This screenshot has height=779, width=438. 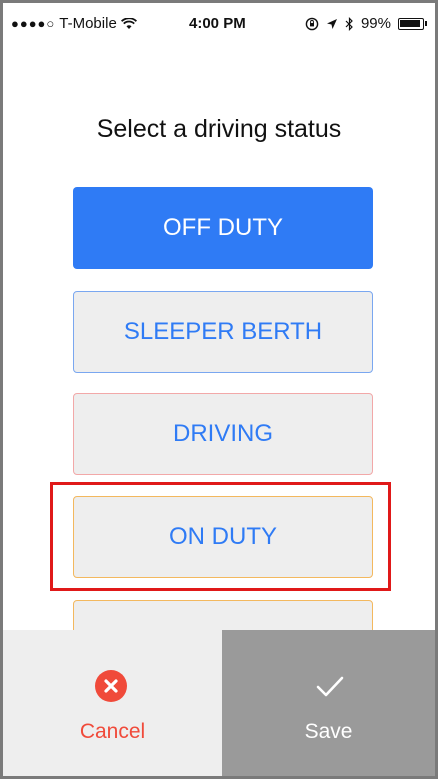 What do you see at coordinates (328, 703) in the screenshot?
I see `save-button: Save` at bounding box center [328, 703].